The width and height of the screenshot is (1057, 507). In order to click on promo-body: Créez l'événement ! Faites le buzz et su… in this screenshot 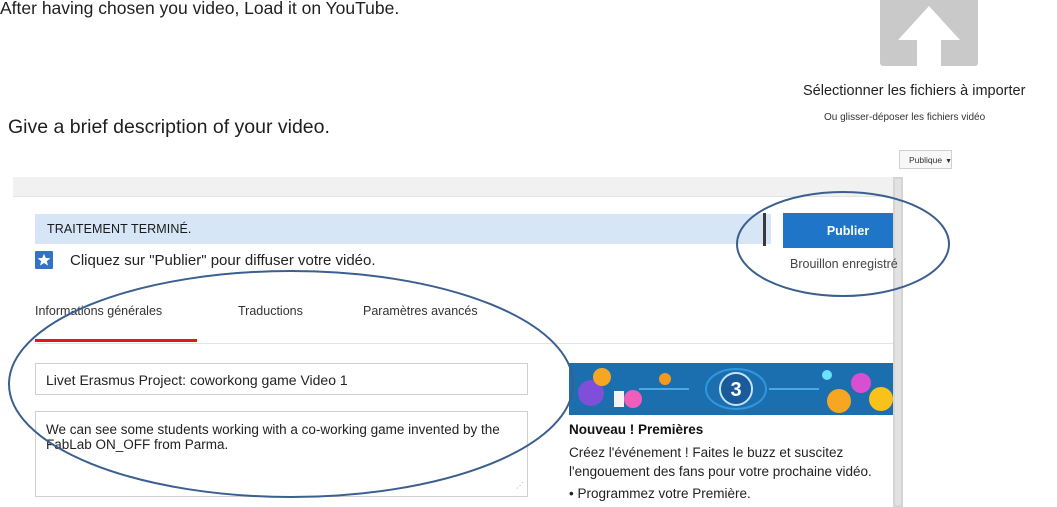, I will do `click(720, 462)`.